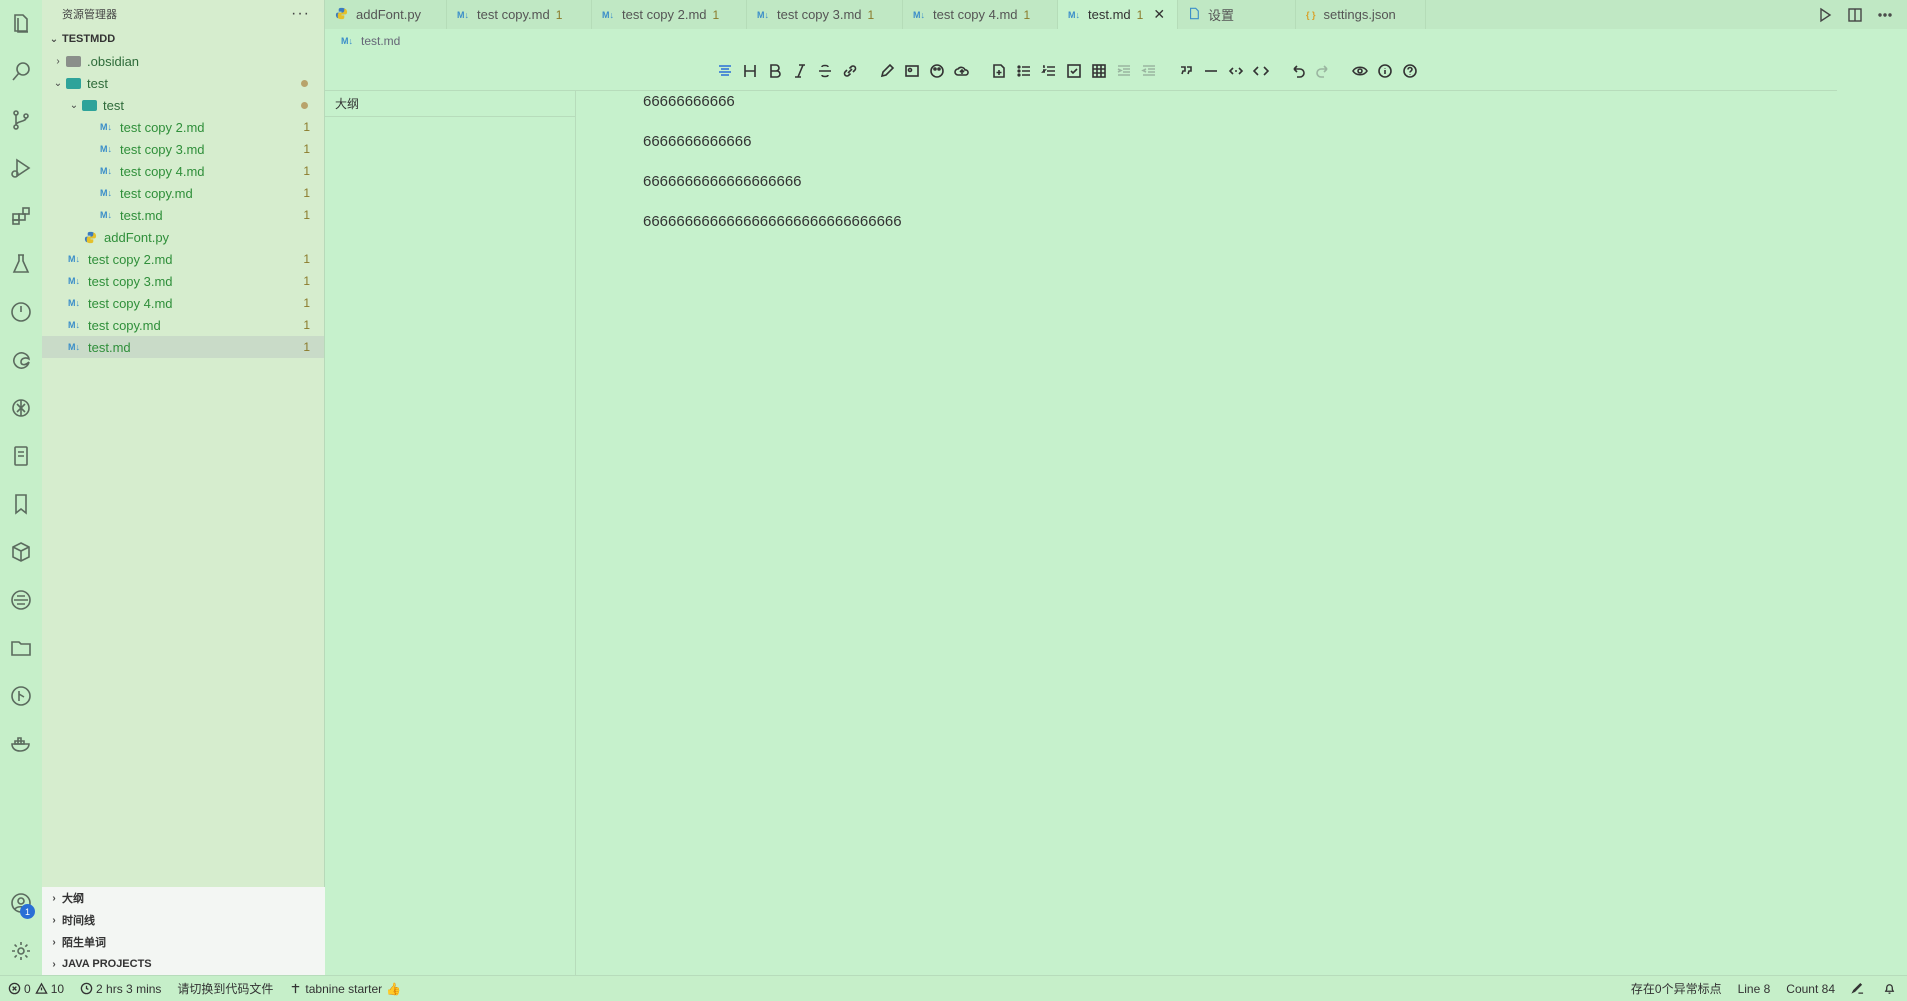 This screenshot has height=1001, width=1907. Describe the element at coordinates (1810, 988) in the screenshot. I see `count-status: Count 84` at that location.